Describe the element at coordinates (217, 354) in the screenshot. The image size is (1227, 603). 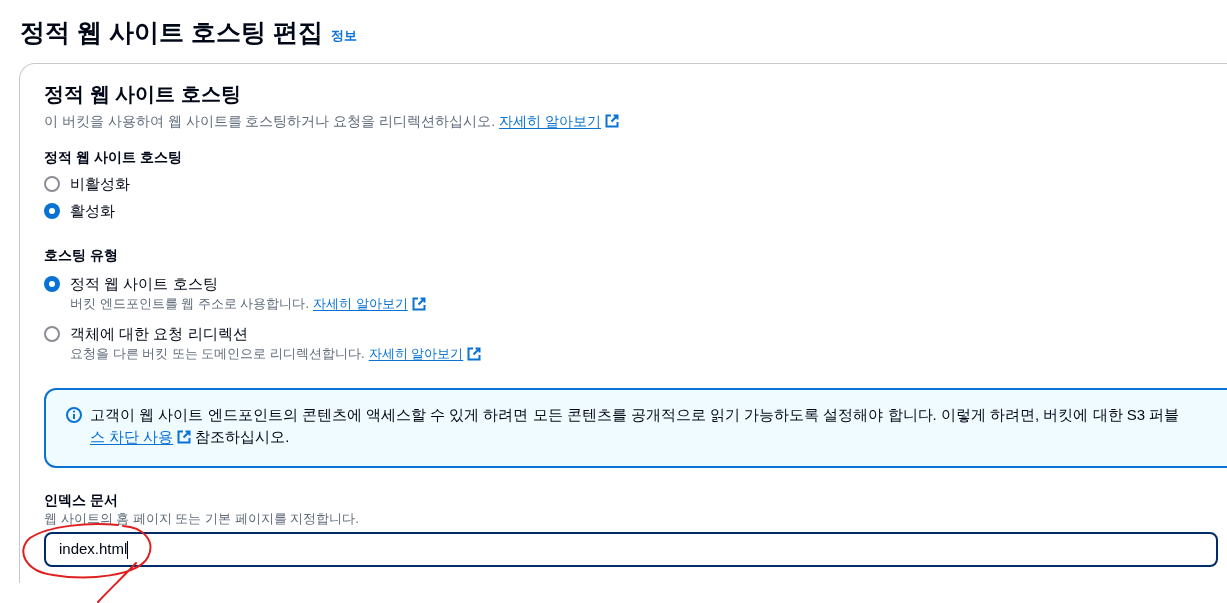
I see `option-description: 요청을 다른 버킷 또는 도메인으로 리디렉션합니다.` at that location.